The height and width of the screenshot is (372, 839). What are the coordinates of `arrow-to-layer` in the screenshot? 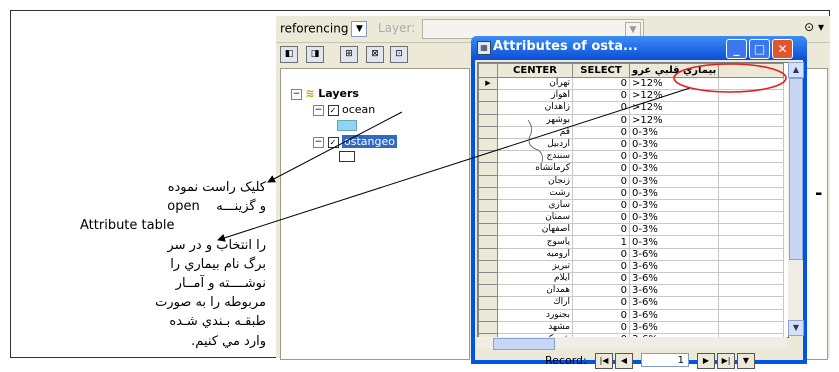 It's located at (335, 147).